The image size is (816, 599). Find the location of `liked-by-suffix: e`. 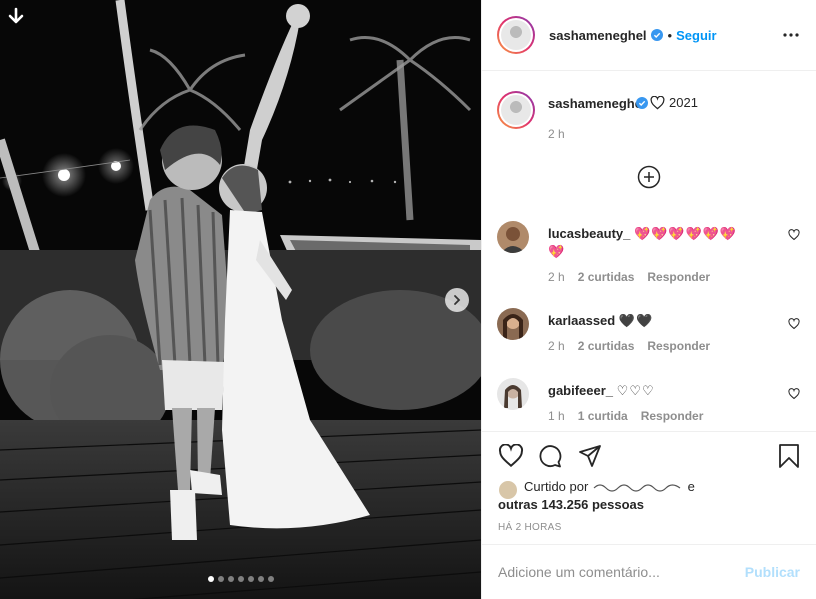

liked-by-suffix: e is located at coordinates (691, 486).